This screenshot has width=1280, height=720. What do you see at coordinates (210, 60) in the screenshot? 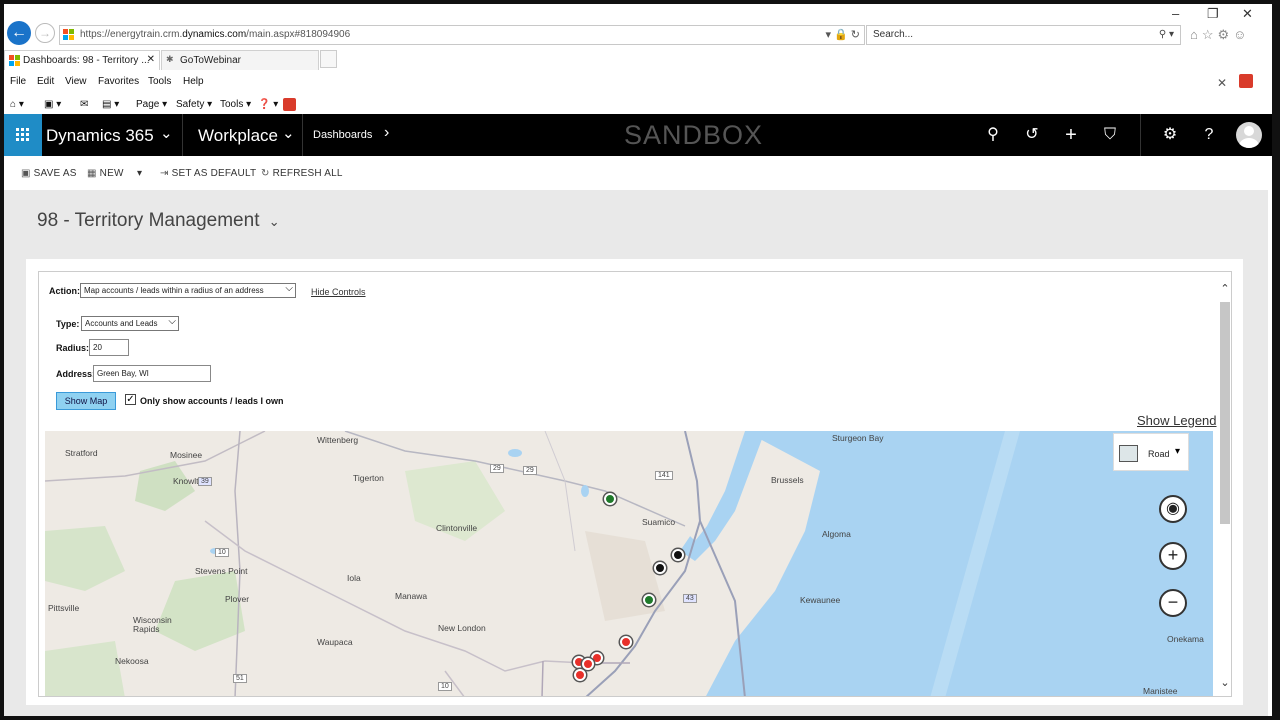
I see `tab-label: GoToWebinar` at bounding box center [210, 60].